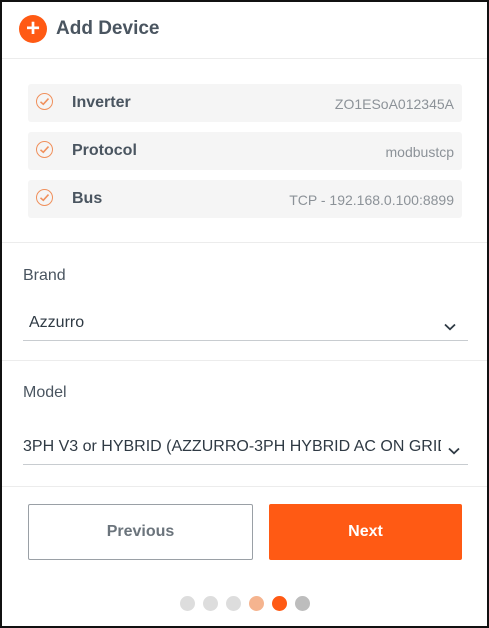 The height and width of the screenshot is (628, 489). I want to click on summary-value: modbustcp, so click(419, 152).